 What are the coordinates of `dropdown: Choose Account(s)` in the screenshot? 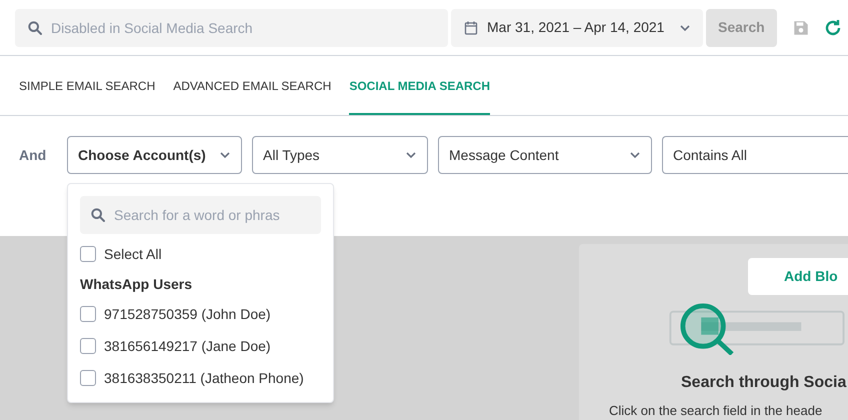 It's located at (154, 155).